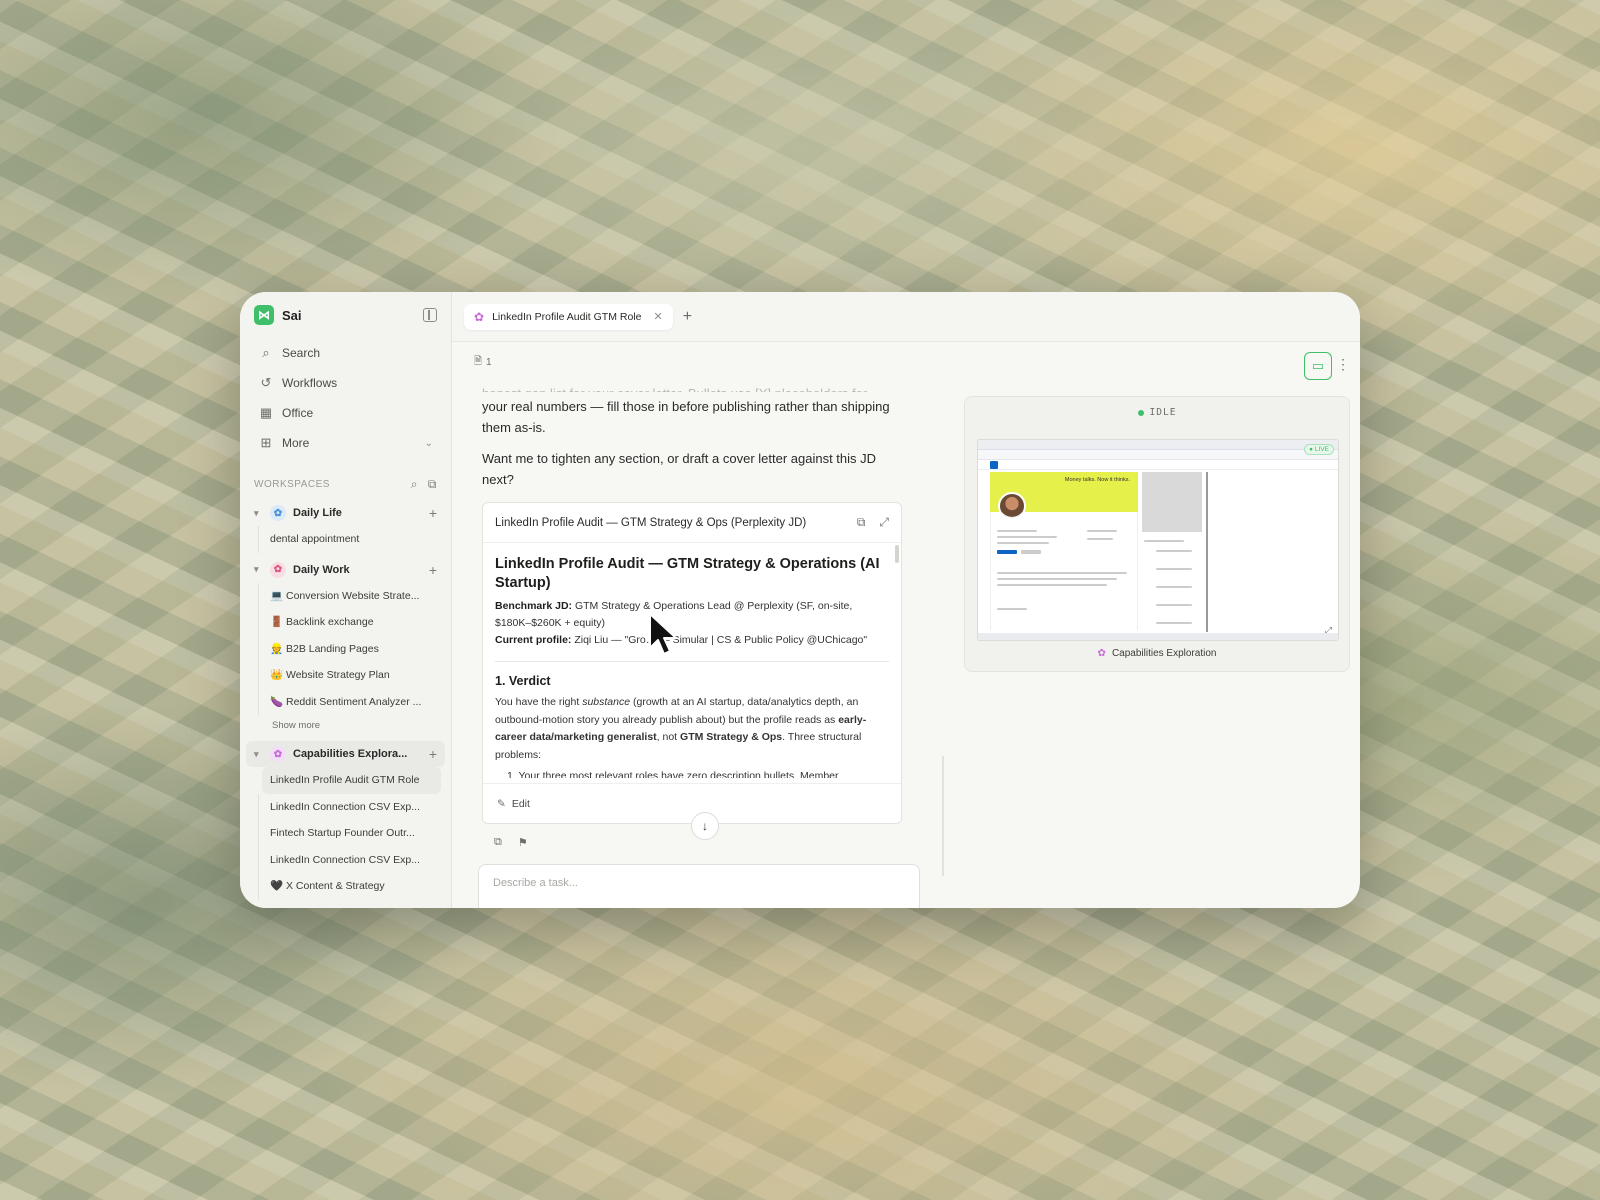  What do you see at coordinates (345, 675) in the screenshot?
I see `list-item: 👑 Website Strategy Plan` at bounding box center [345, 675].